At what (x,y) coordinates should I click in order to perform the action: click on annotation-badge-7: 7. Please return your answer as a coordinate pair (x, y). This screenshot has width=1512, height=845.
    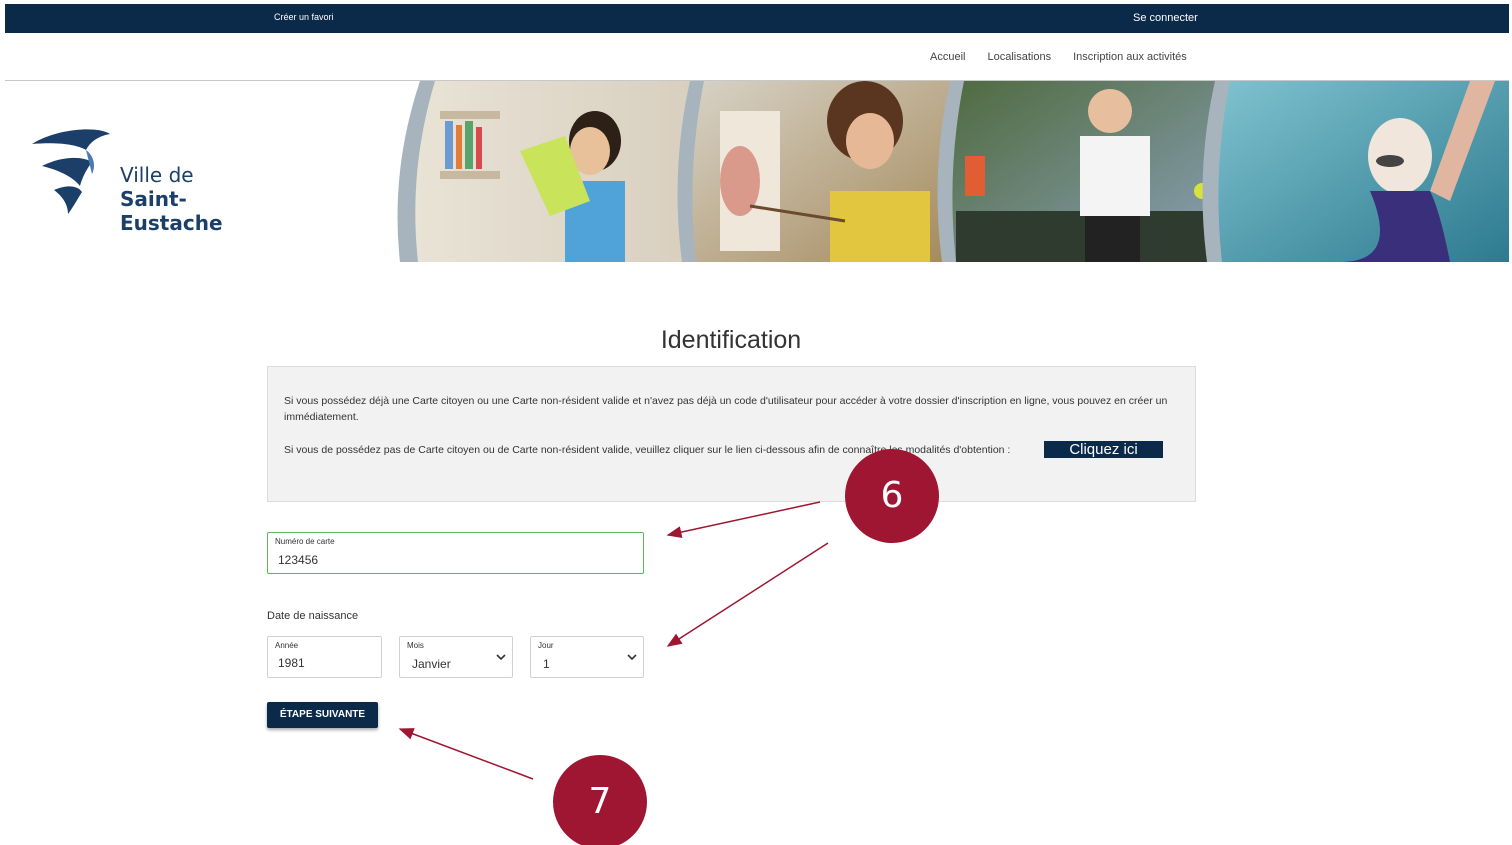
    Looking at the image, I should click on (600, 800).